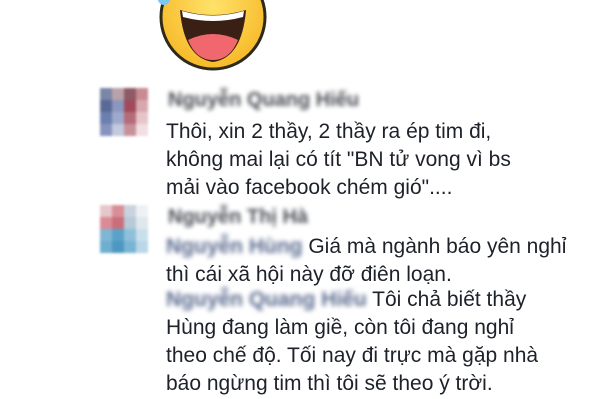  I want to click on reply-line: Nguyễn Quang Hiếu Tôi chả biết thầy, so click(352, 300).